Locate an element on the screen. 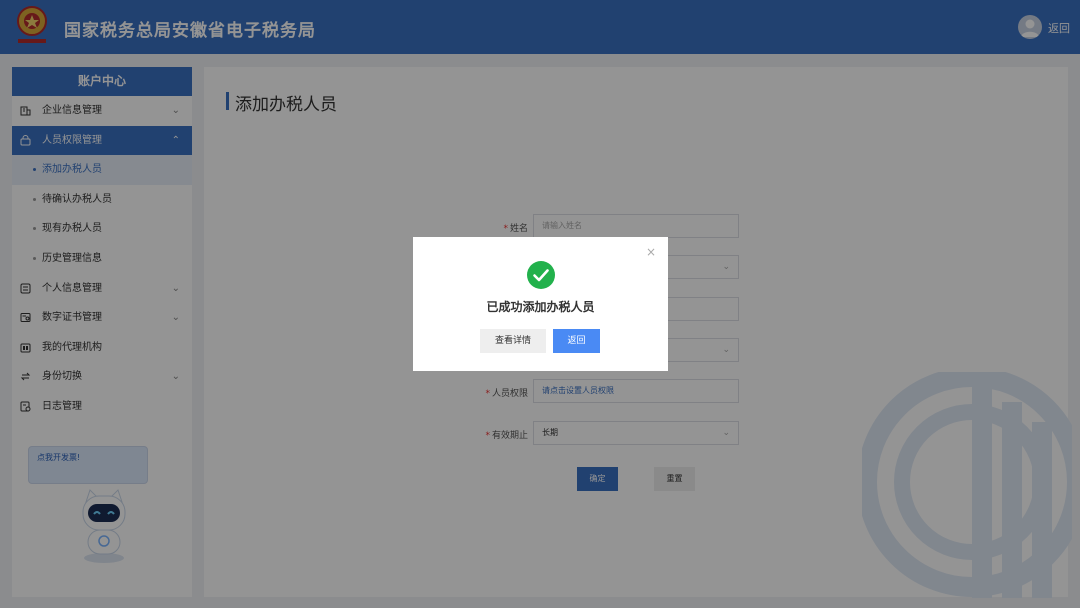  success-message: 已成功添加办税人员 is located at coordinates (540, 307).